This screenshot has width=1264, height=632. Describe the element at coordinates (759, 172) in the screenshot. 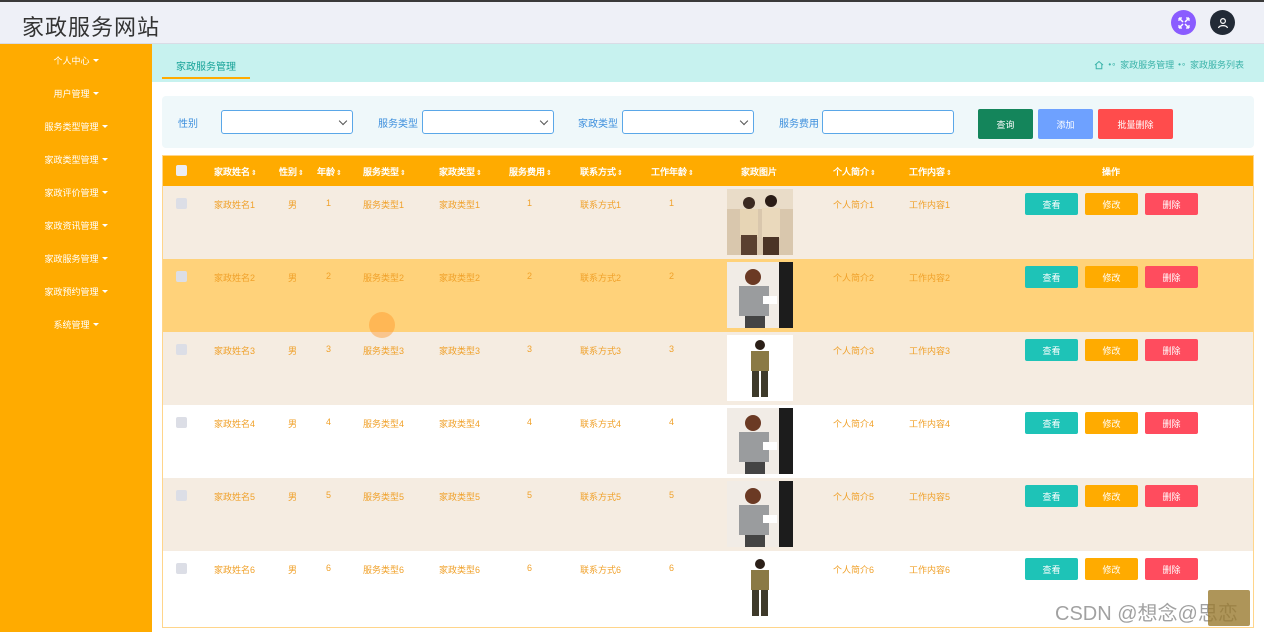

I see `column-header-photo: 家政图片` at that location.